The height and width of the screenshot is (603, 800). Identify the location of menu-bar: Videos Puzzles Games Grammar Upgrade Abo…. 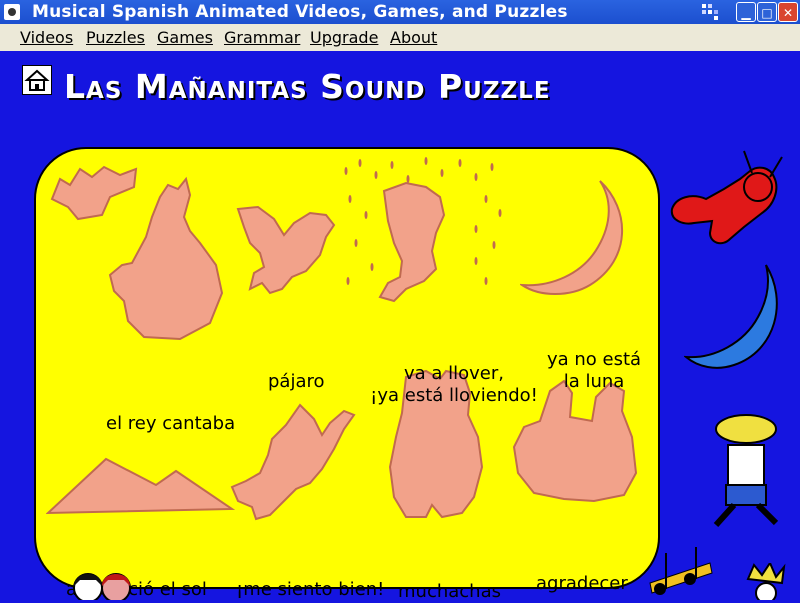
(400, 37).